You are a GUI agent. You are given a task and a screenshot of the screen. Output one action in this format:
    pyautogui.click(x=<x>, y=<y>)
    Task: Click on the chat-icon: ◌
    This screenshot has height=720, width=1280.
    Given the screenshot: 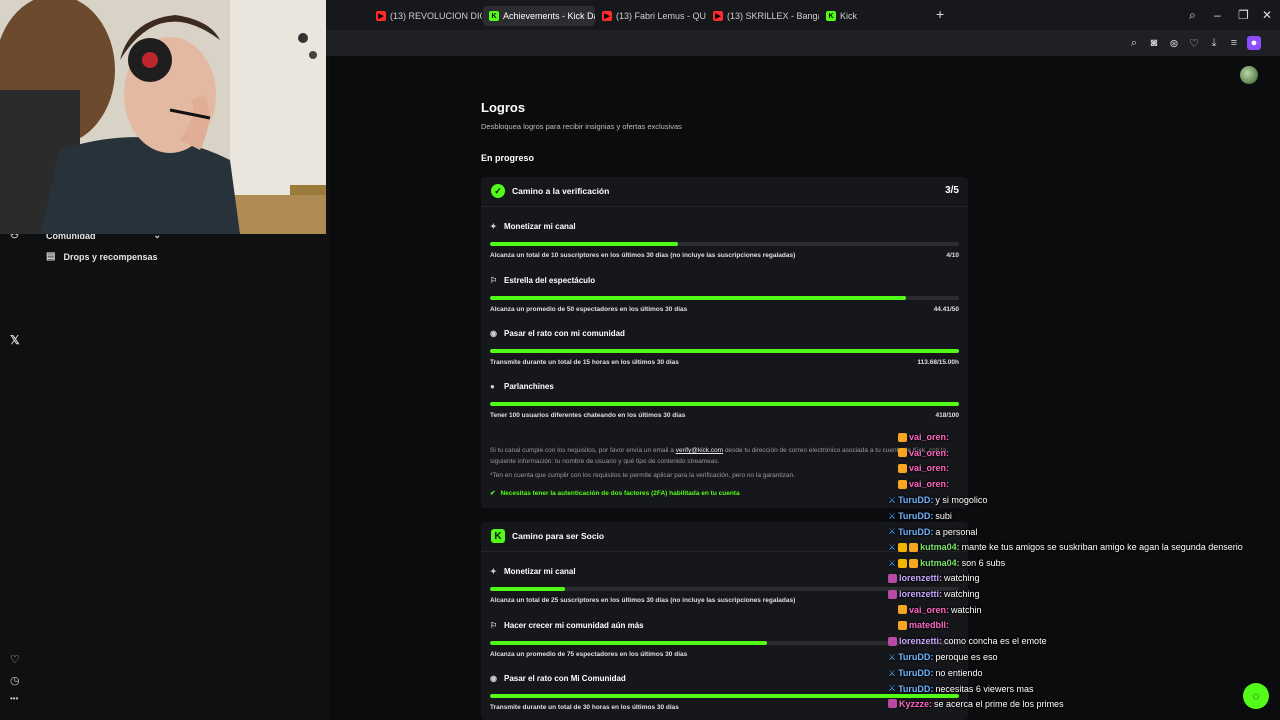 What is the action you would take?
    pyautogui.click(x=1256, y=696)
    